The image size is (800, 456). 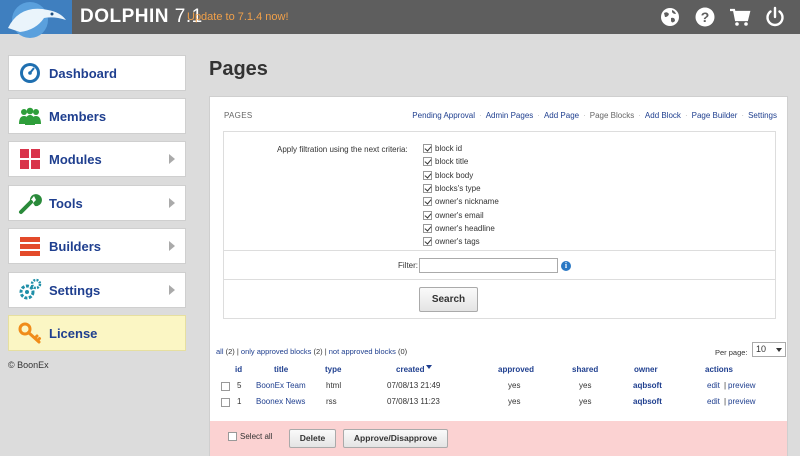 I want to click on sidebar-item-label: Builders, so click(x=75, y=246).